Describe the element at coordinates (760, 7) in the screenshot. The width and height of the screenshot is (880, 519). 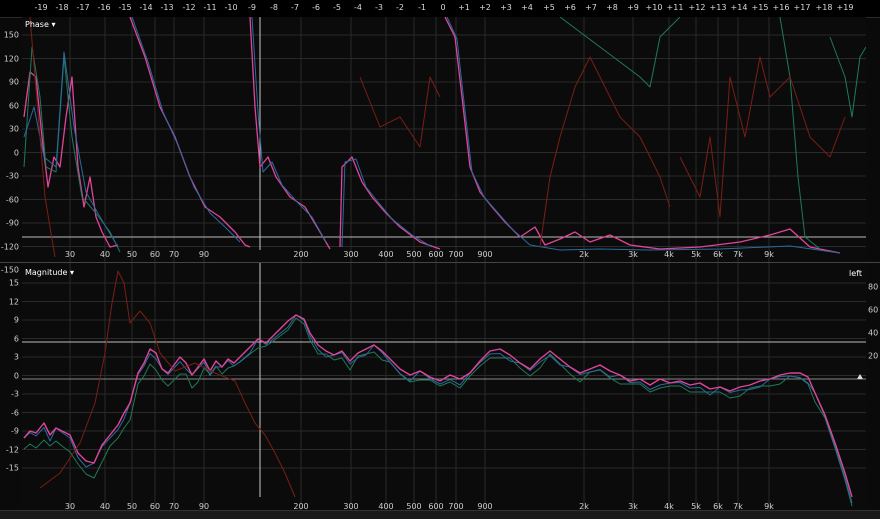
I see `ruler-tick-label: +15` at that location.